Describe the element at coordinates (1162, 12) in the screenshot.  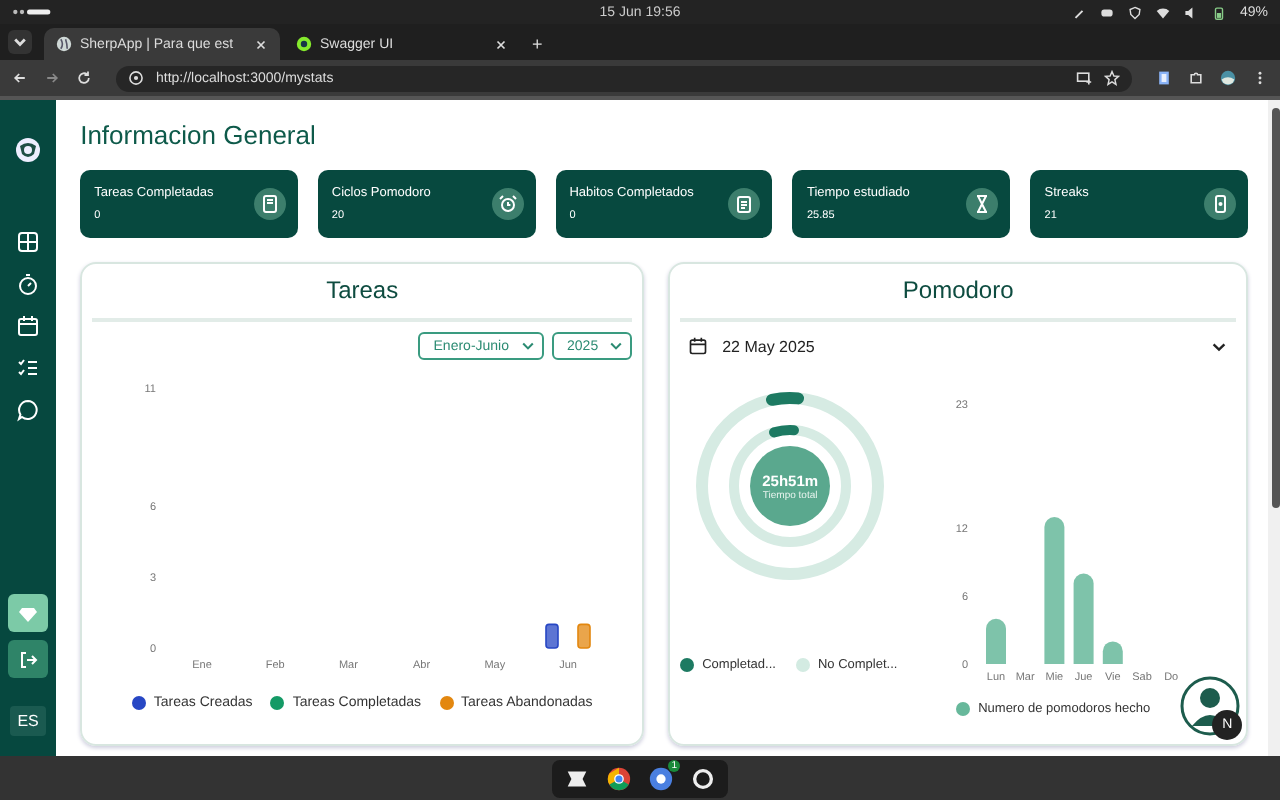
I see `wifi-icon` at that location.